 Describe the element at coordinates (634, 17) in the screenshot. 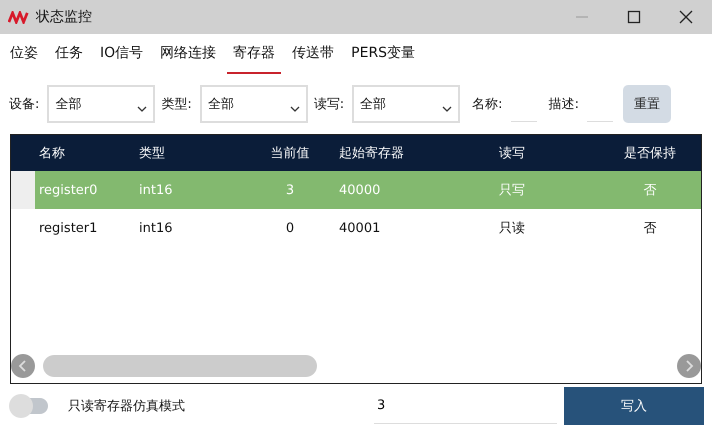

I see `maximize-icon` at that location.